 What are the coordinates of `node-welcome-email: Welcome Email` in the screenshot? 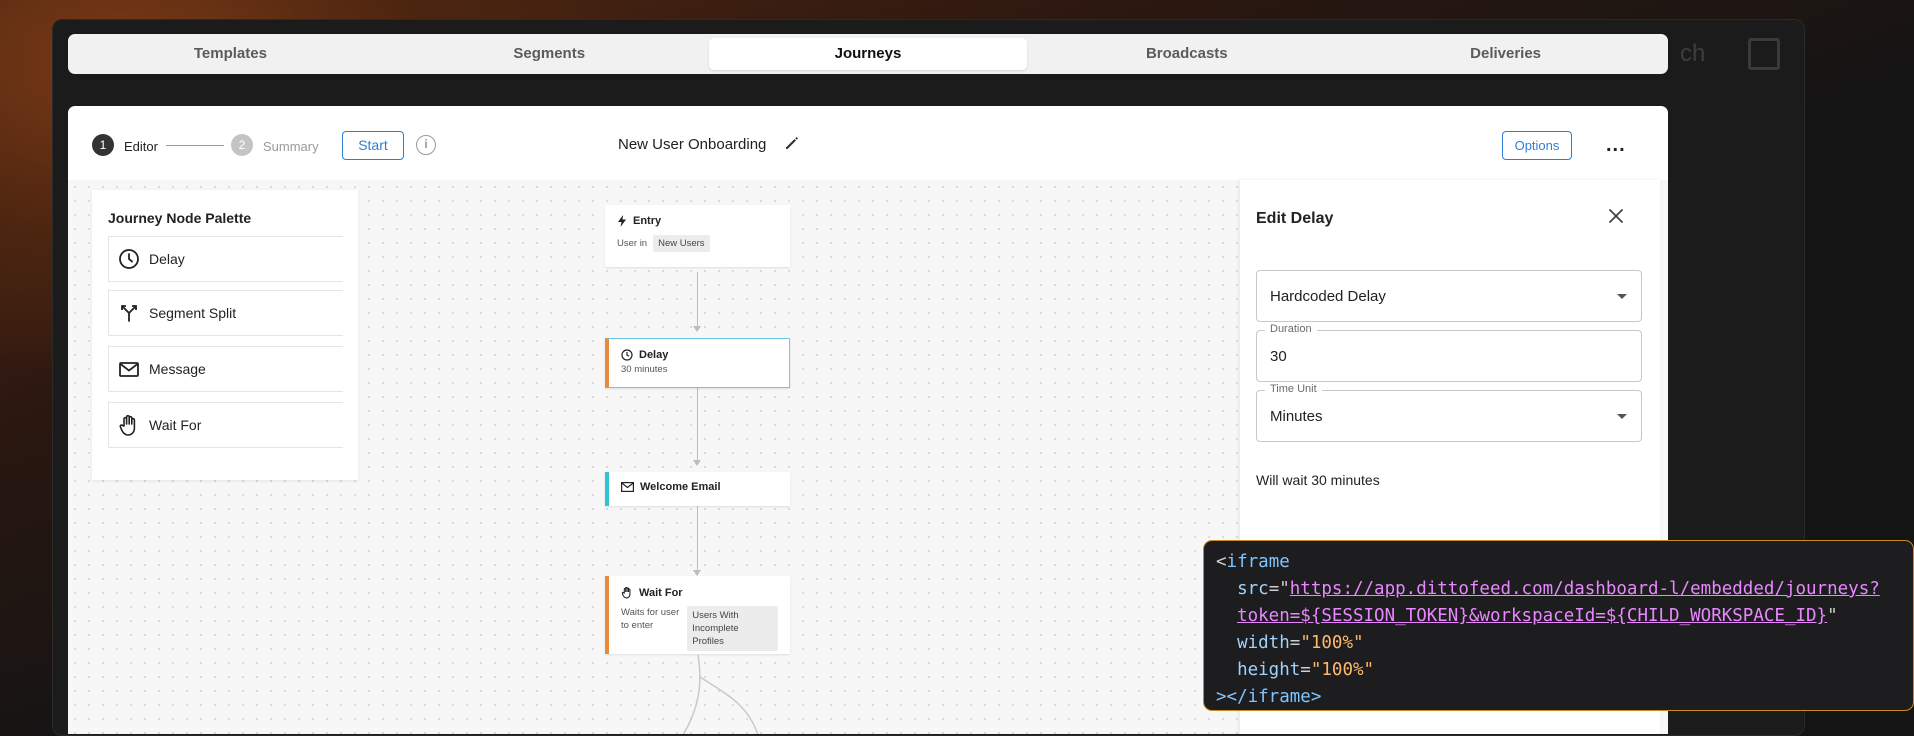 It's located at (697, 489).